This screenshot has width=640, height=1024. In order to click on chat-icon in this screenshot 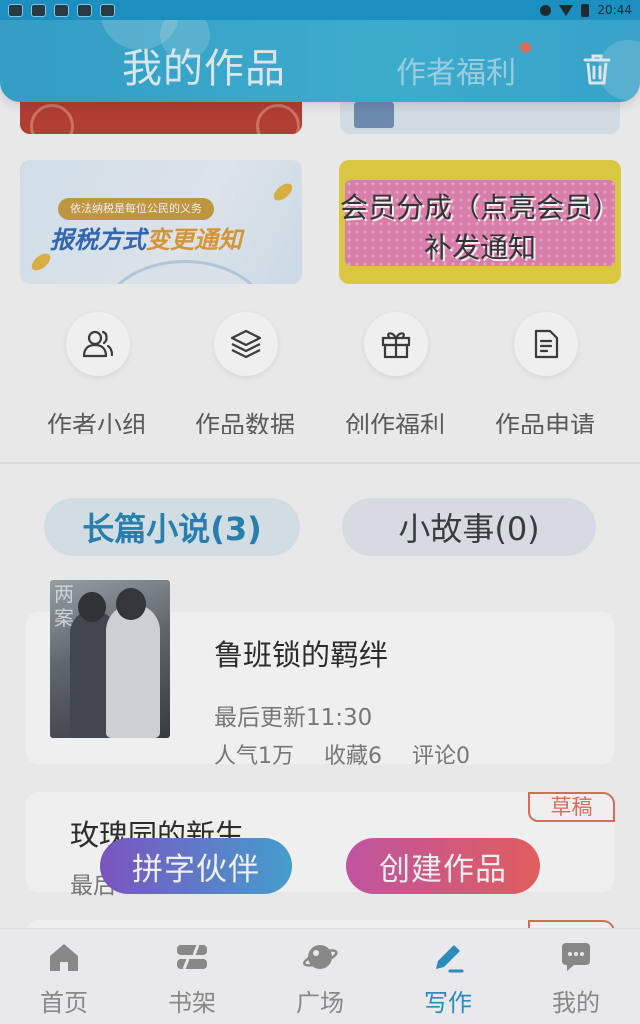, I will do `click(576, 957)`.